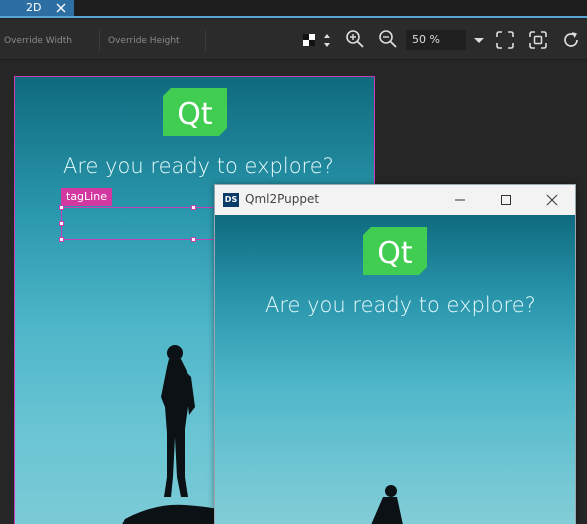 Image resolution: width=587 pixels, height=524 pixels. I want to click on resize-handle-bottom, so click(193, 239).